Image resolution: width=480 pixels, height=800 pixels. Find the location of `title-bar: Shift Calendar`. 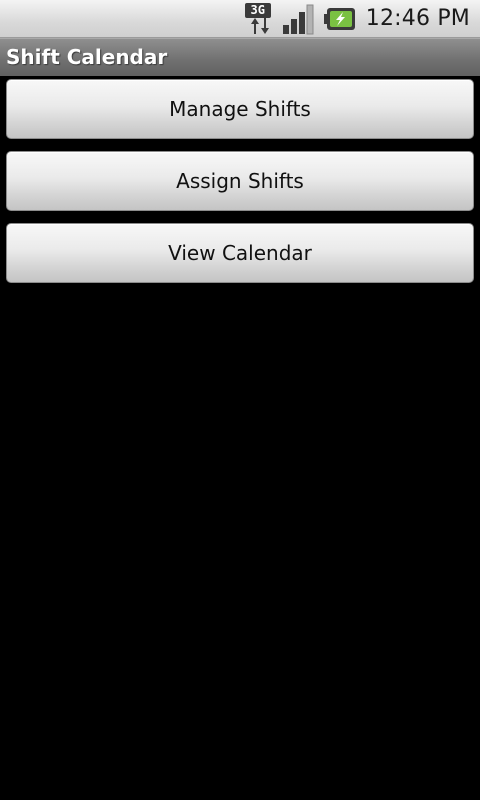

title-bar: Shift Calendar is located at coordinates (240, 57).